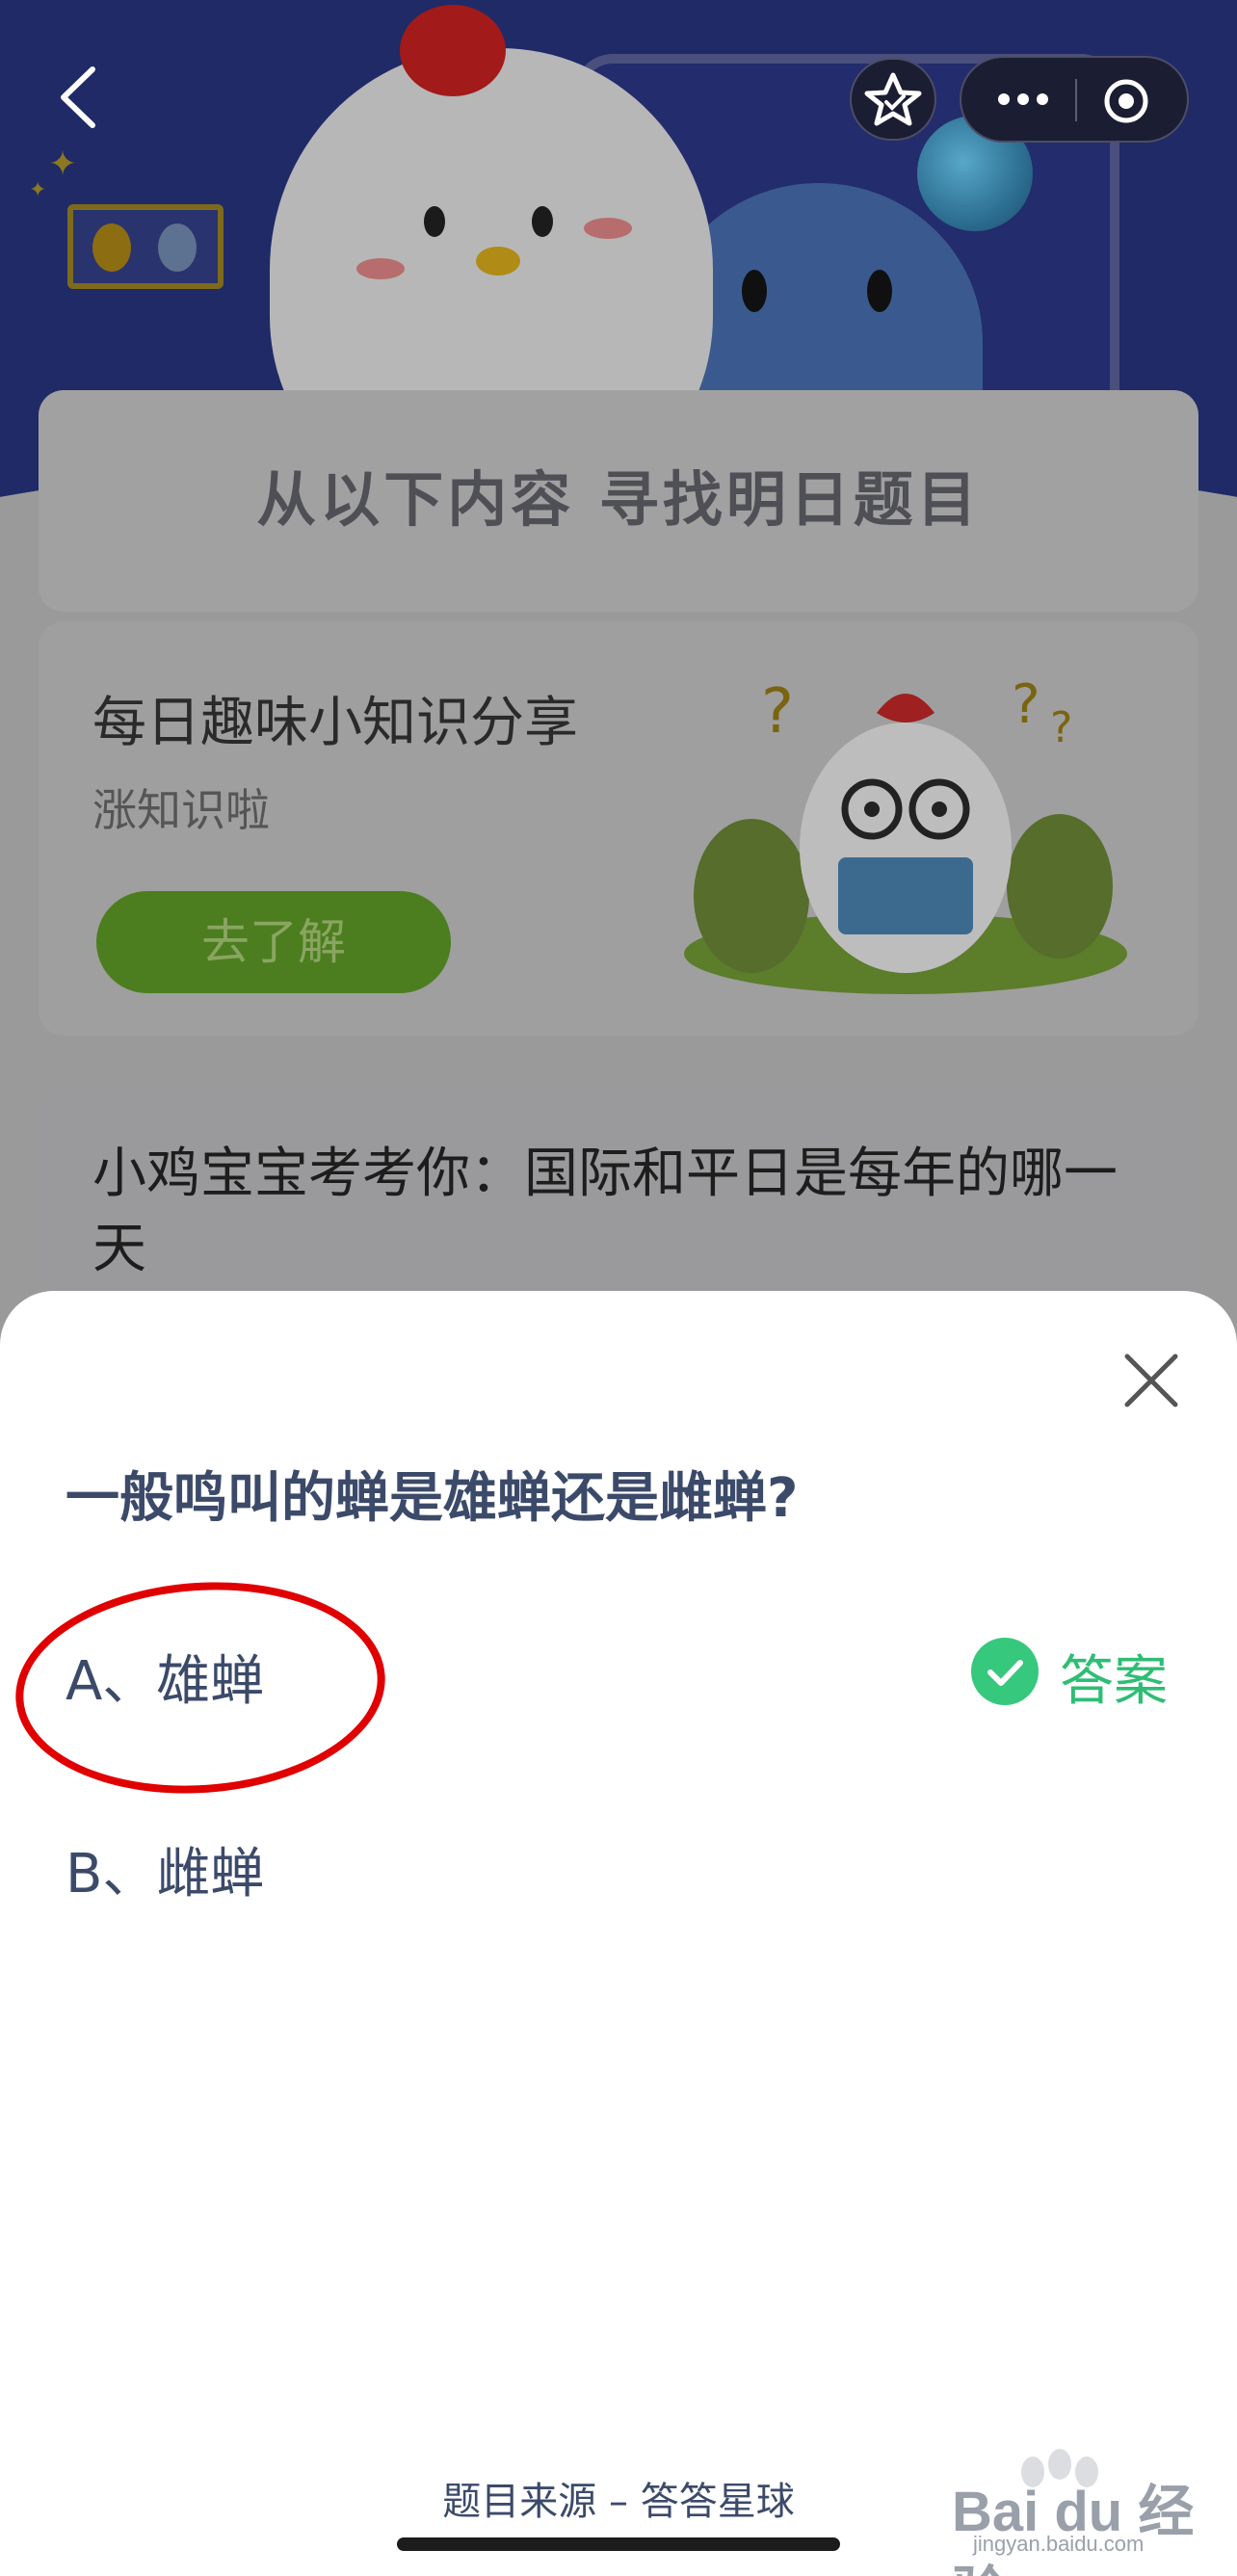  Describe the element at coordinates (498, 262) in the screenshot. I see `chick-beak` at that location.